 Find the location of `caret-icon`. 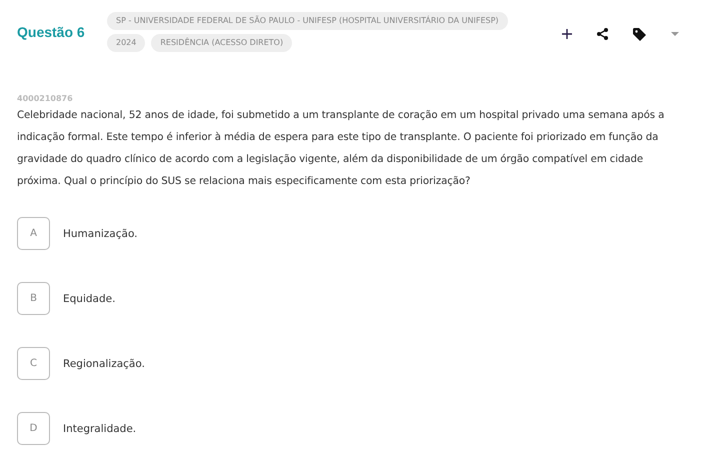

caret-icon is located at coordinates (675, 34).